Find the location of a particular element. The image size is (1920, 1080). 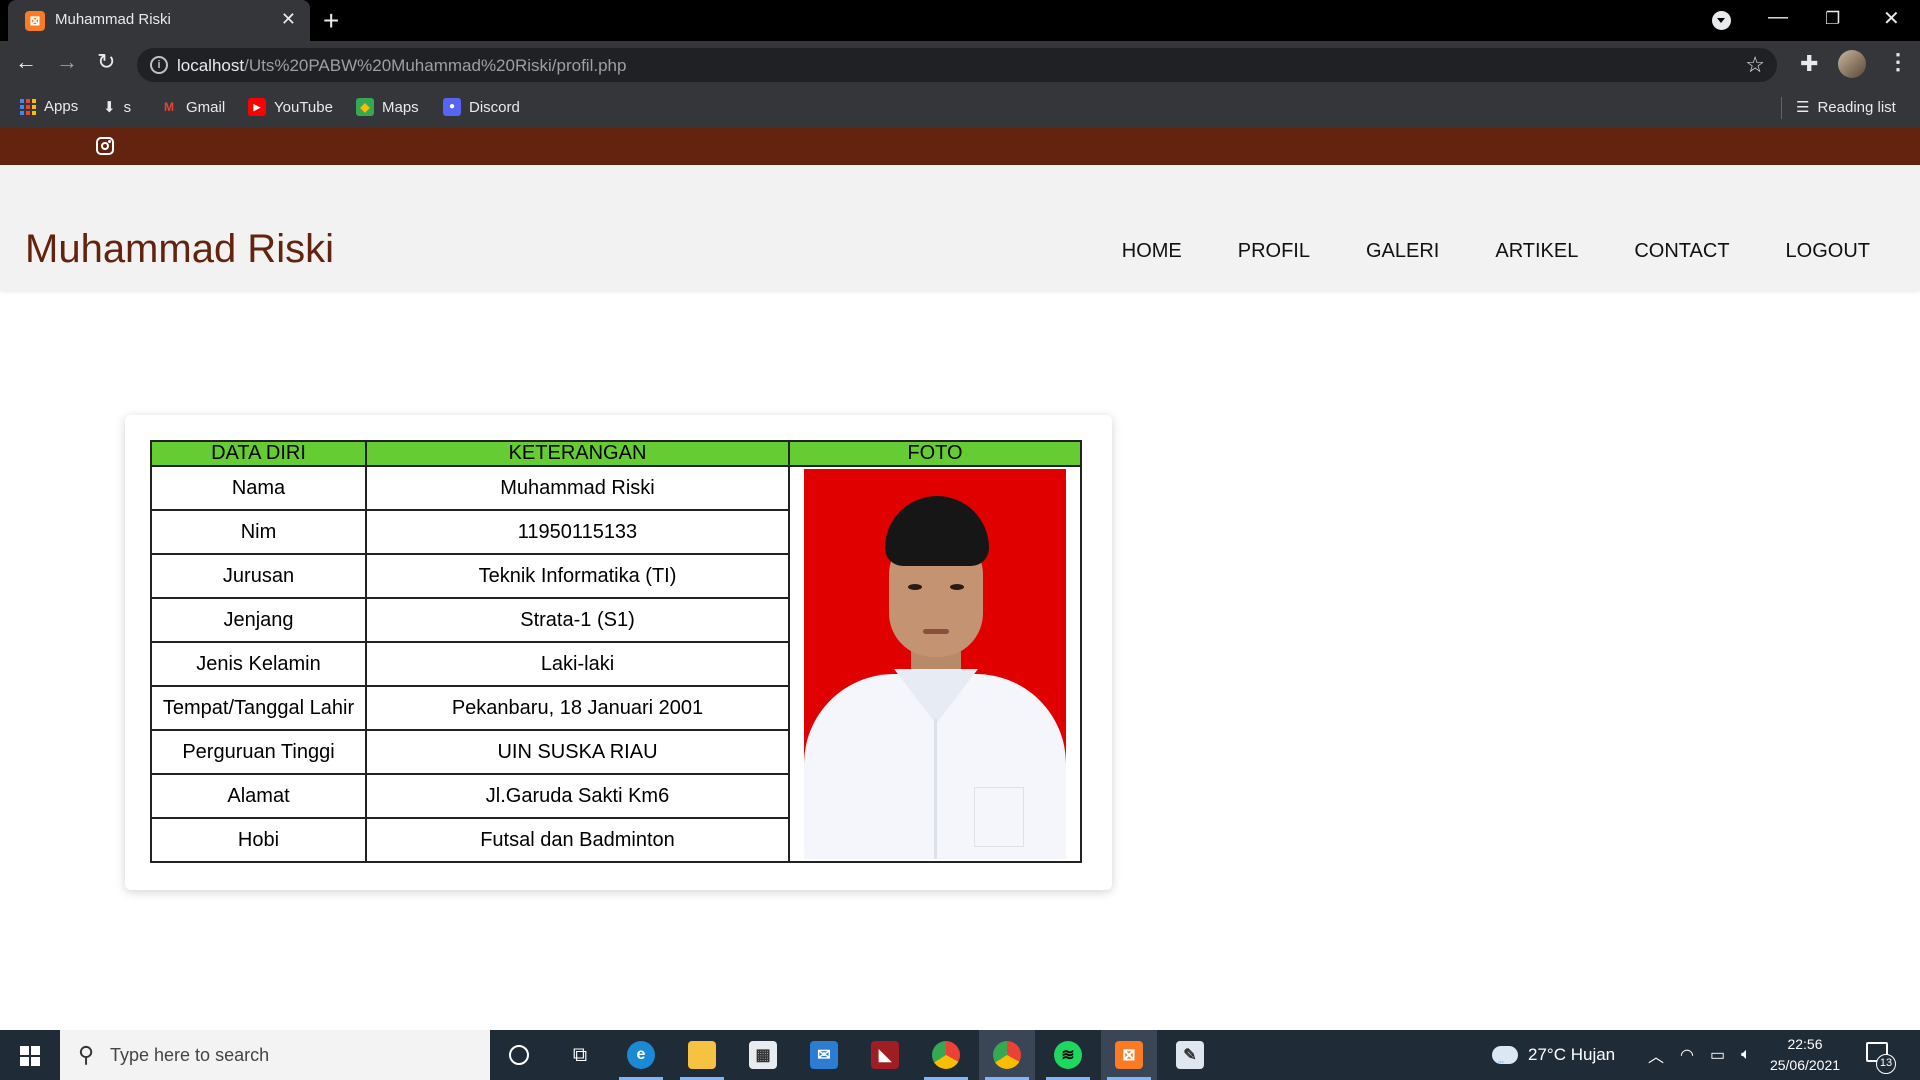

nav-contact: CONTACT is located at coordinates (1681, 251).